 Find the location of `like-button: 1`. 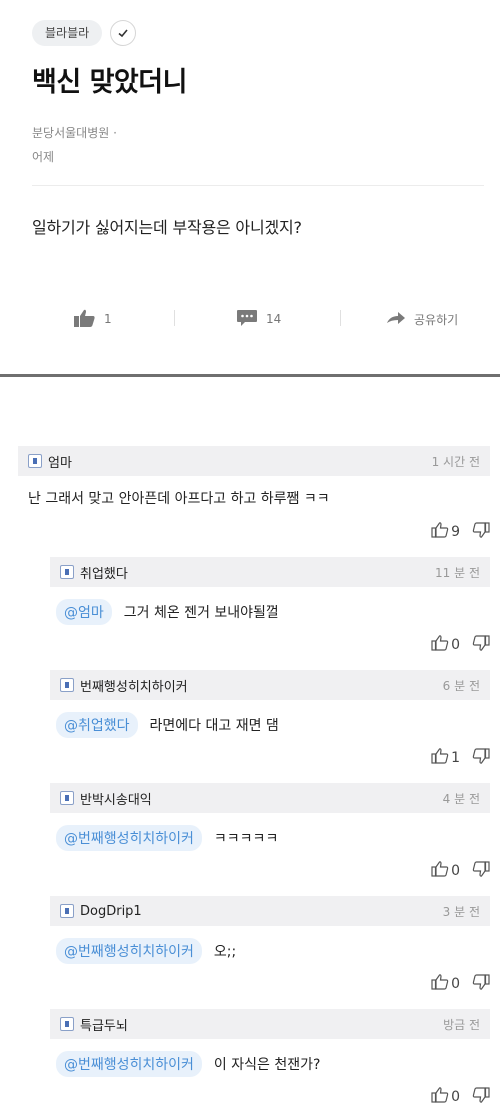

like-button: 1 is located at coordinates (93, 319).